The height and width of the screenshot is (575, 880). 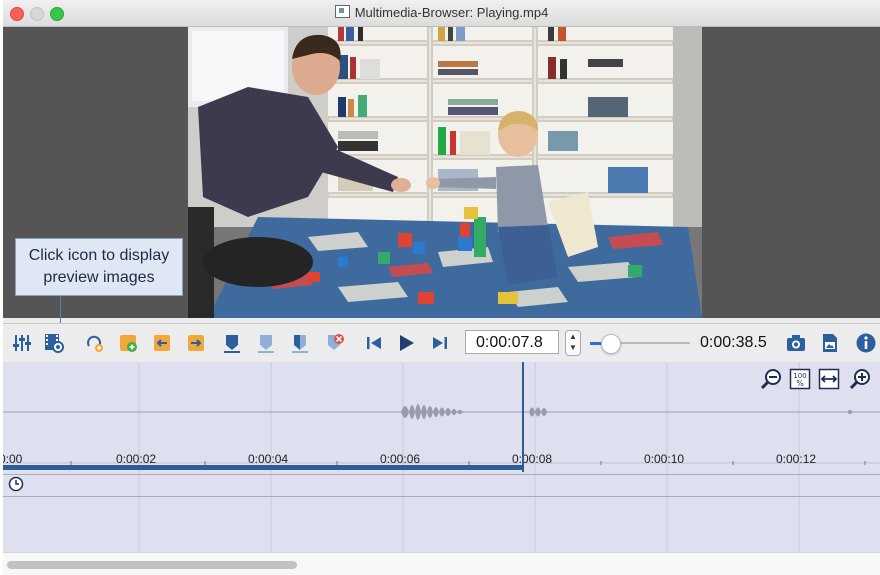 I want to click on callout-pointer, so click(x=60, y=311).